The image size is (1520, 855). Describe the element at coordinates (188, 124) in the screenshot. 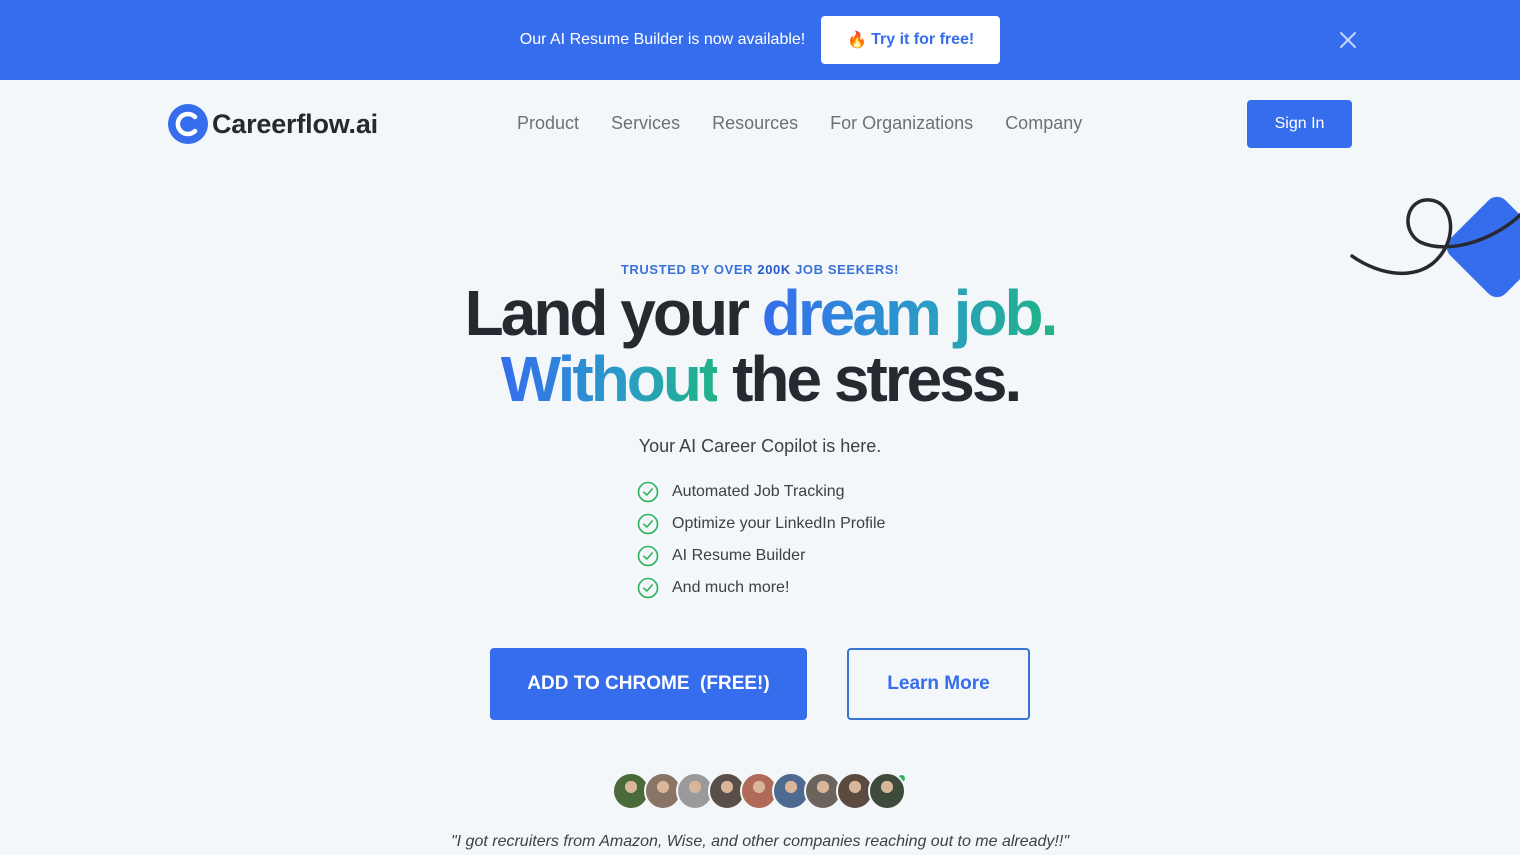

I see `careerflow-logo-icon` at that location.